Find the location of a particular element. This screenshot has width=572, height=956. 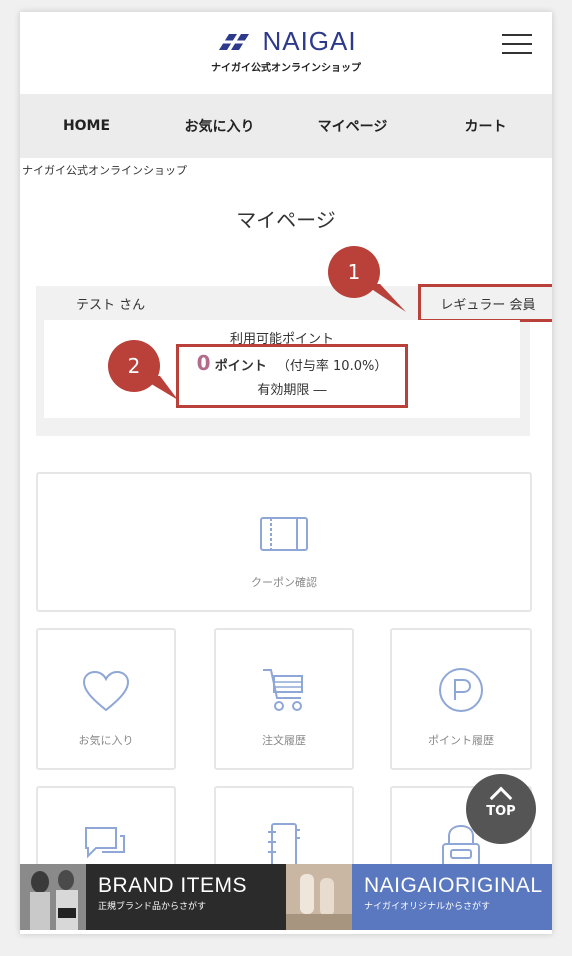

points-value: 0 is located at coordinates (203, 363).